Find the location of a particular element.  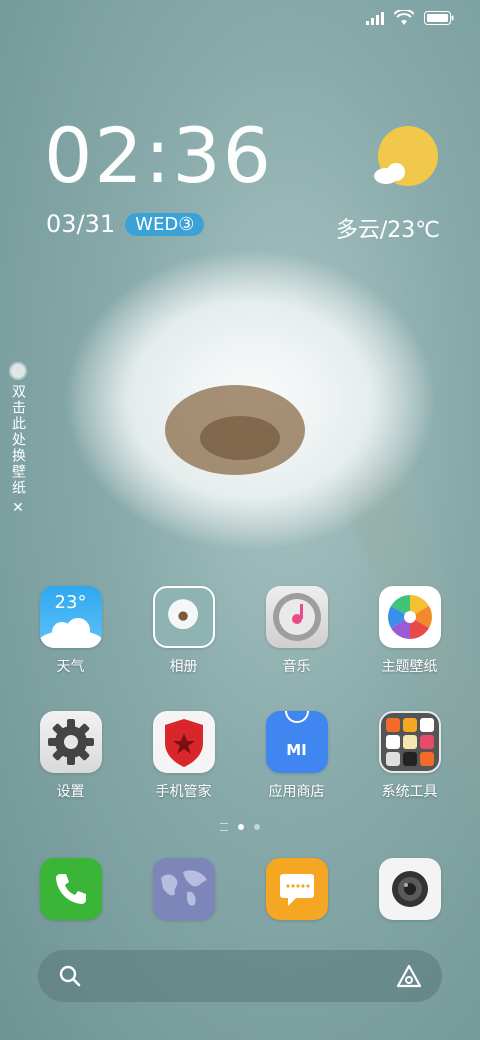

security-app-icon is located at coordinates (183, 742).